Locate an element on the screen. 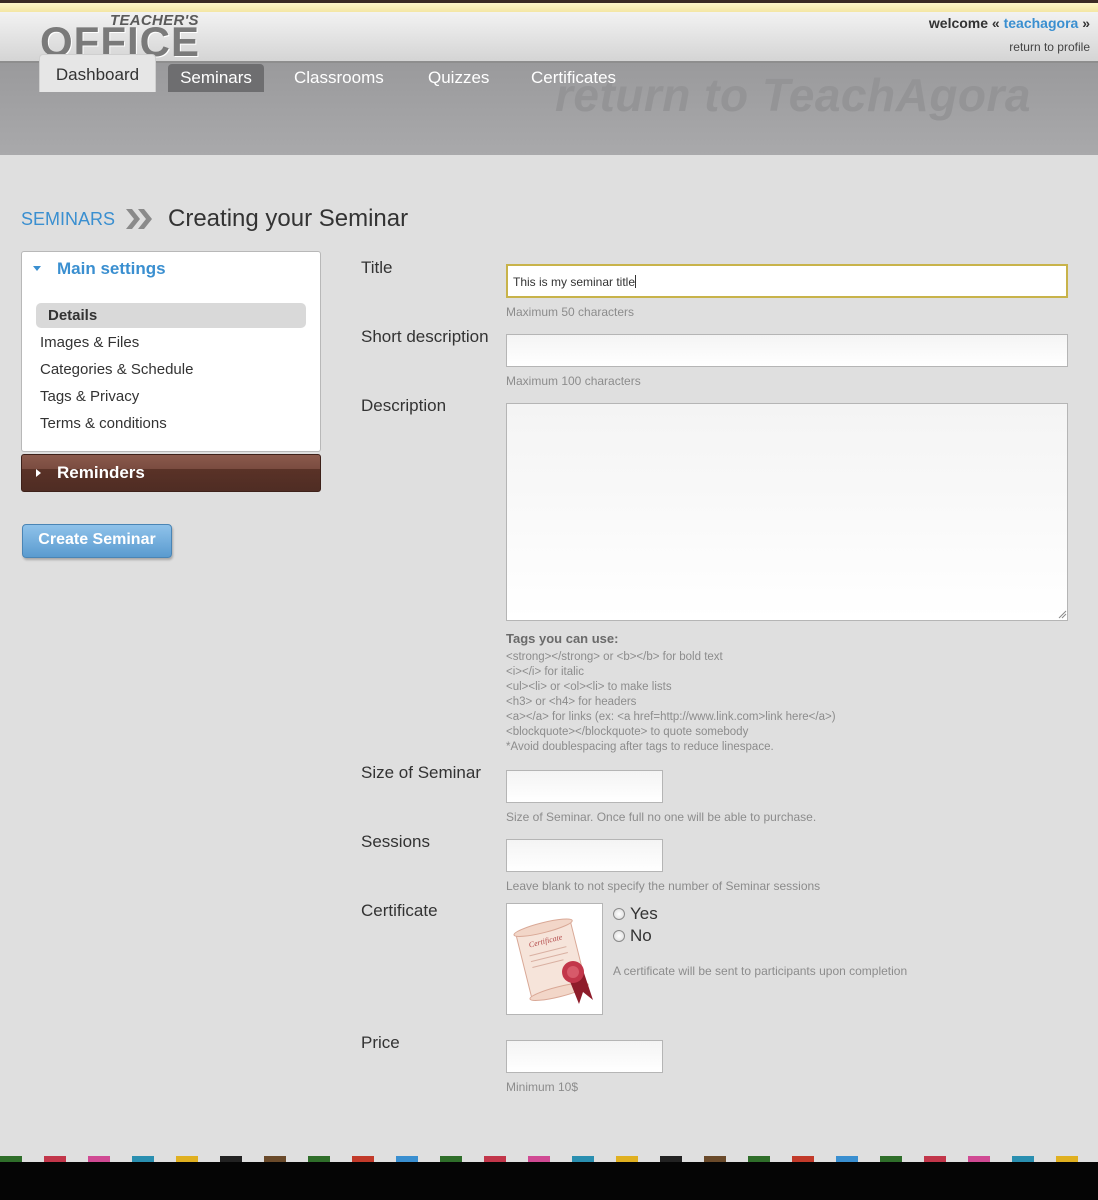 The image size is (1098, 1200). welcome-suffix: » is located at coordinates (1086, 23).